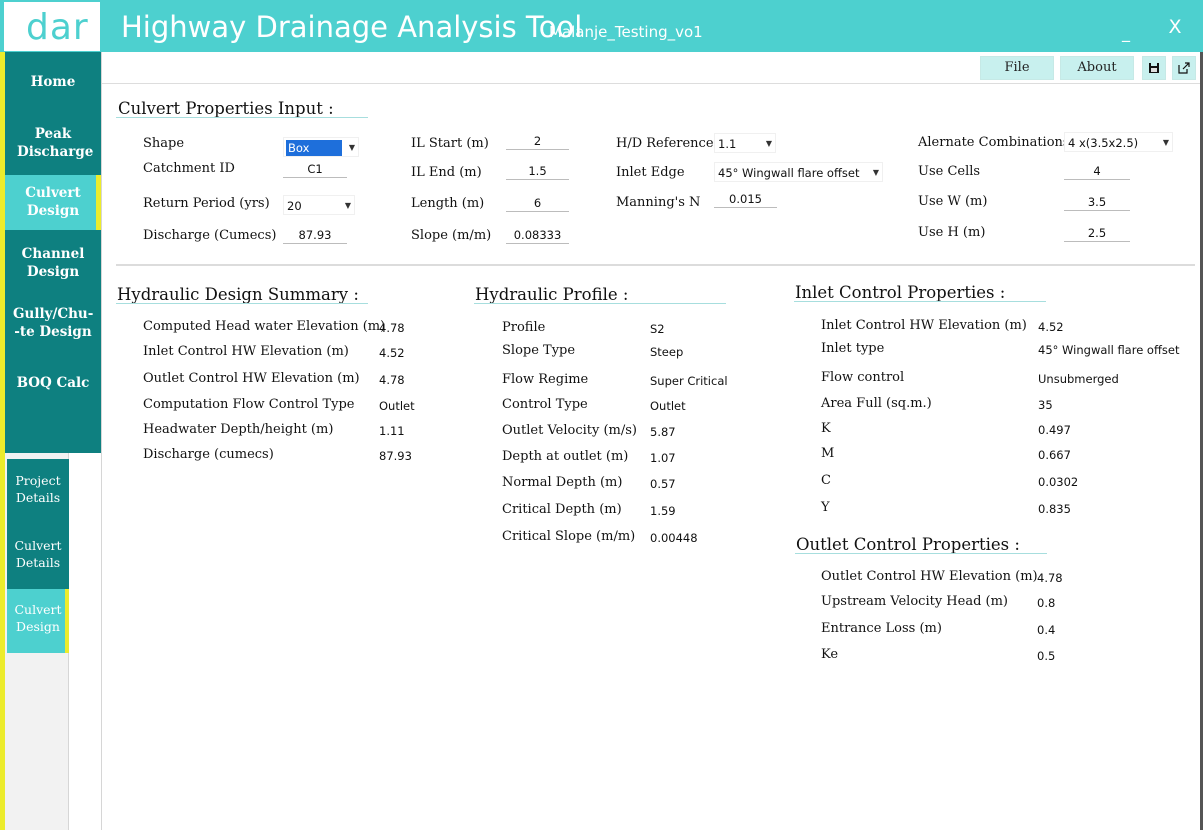 Image resolution: width=1203 pixels, height=830 pixels. Describe the element at coordinates (663, 484) in the screenshot. I see `profile-row-value: 0.57` at that location.